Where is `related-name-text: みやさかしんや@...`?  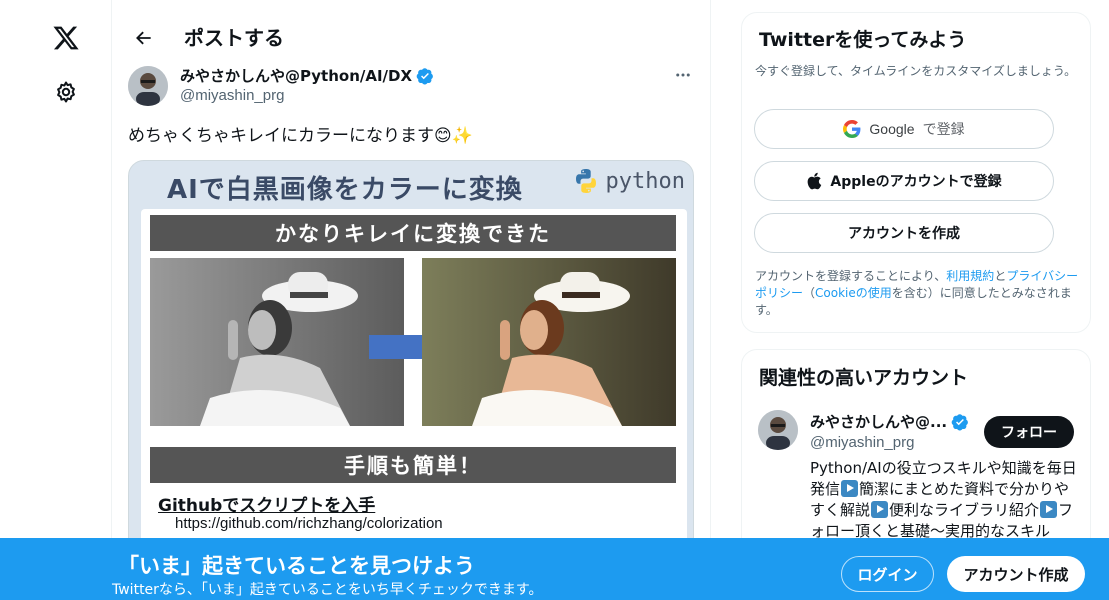 related-name-text: みやさかしんや@... is located at coordinates (878, 421).